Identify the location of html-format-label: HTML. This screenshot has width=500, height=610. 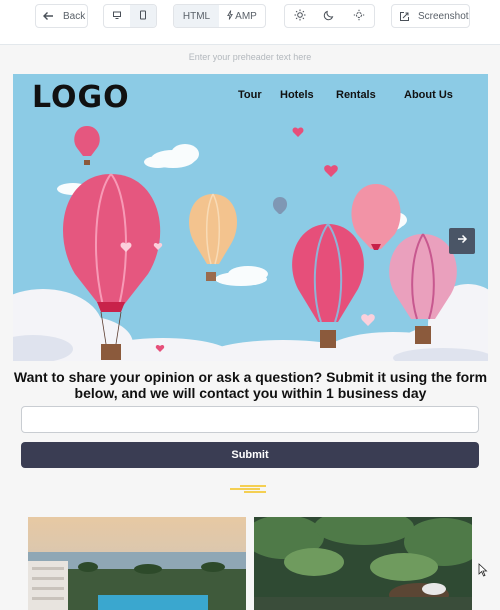
(196, 16).